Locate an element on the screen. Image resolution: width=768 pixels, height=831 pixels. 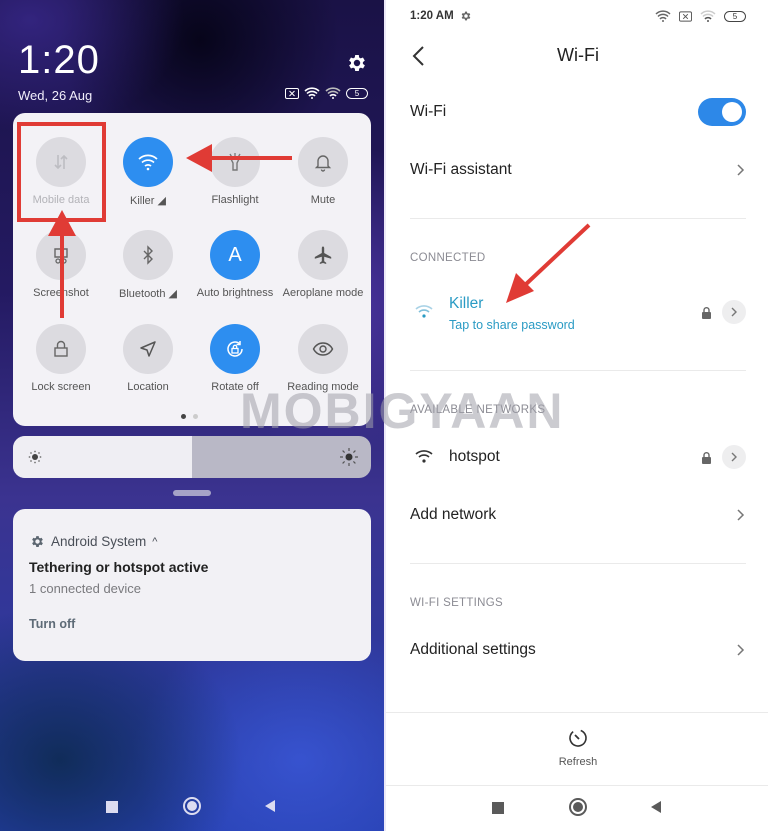
drag-handle is located at coordinates (192, 493).